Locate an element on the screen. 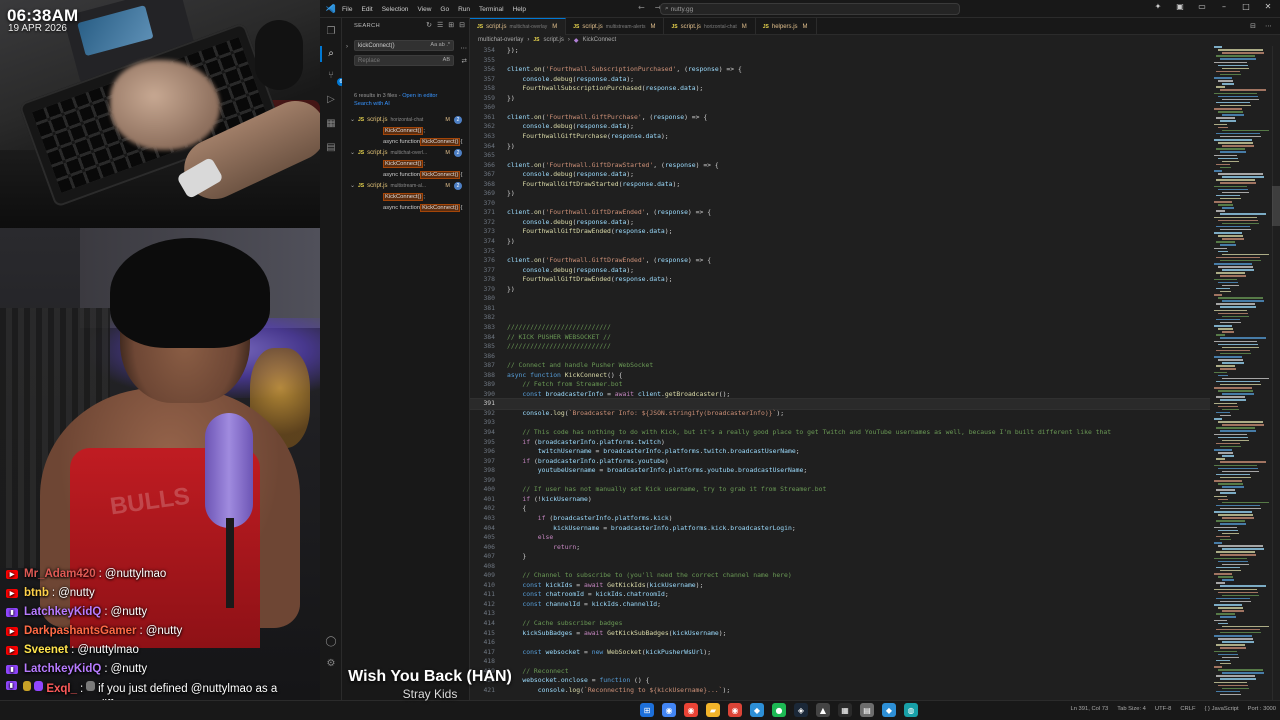 Image resolution: width=1280 pixels, height=720 pixels. menu-view: View is located at coordinates (424, 9).